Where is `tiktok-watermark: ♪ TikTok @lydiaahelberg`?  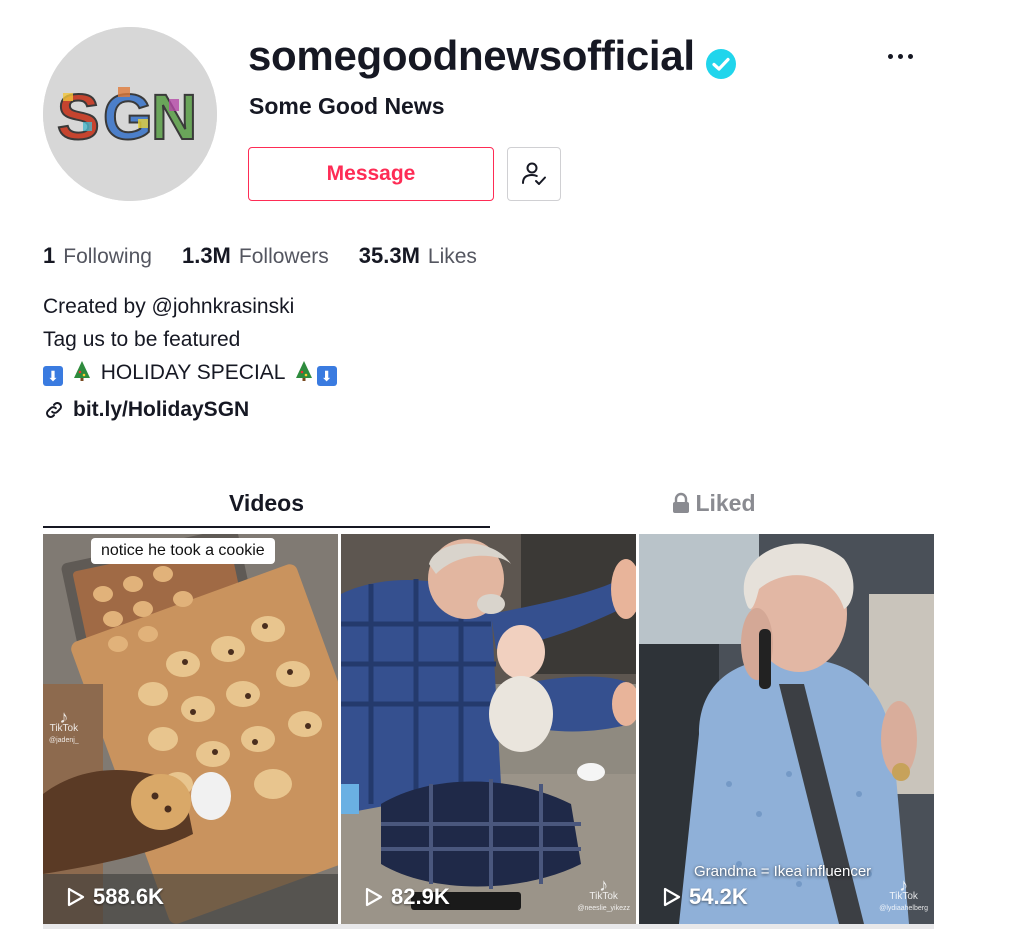 tiktok-watermark: ♪ TikTok @lydiaahelberg is located at coordinates (903, 893).